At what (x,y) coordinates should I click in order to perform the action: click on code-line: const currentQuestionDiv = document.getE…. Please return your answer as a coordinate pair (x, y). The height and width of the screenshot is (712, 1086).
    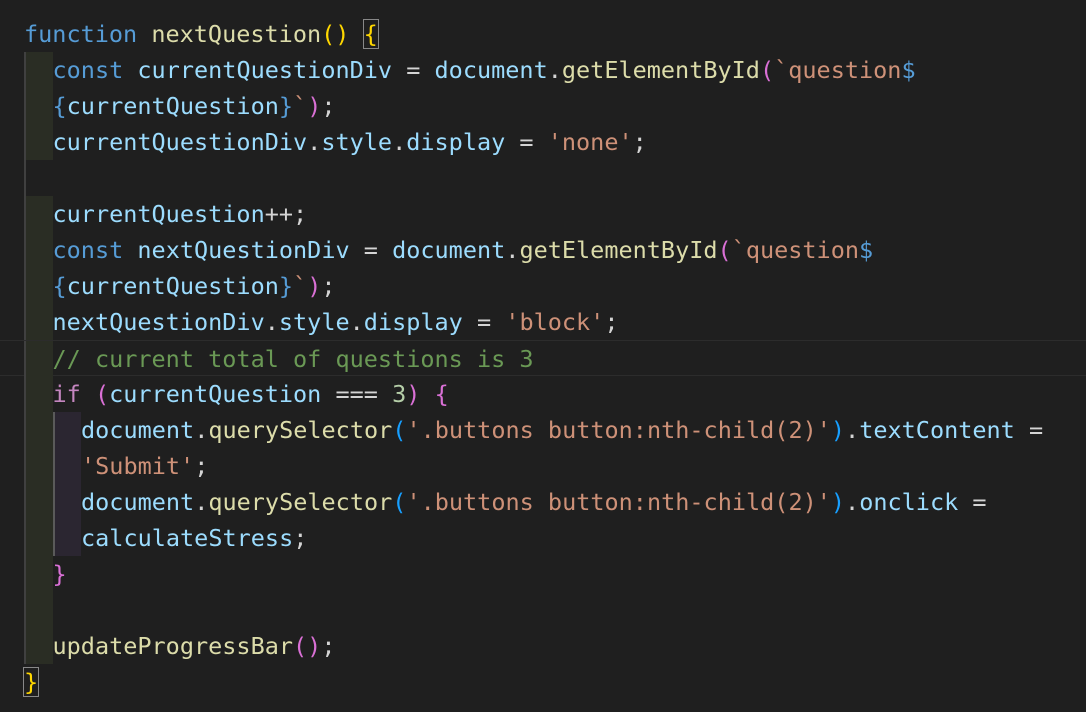
    Looking at the image, I should click on (543, 70).